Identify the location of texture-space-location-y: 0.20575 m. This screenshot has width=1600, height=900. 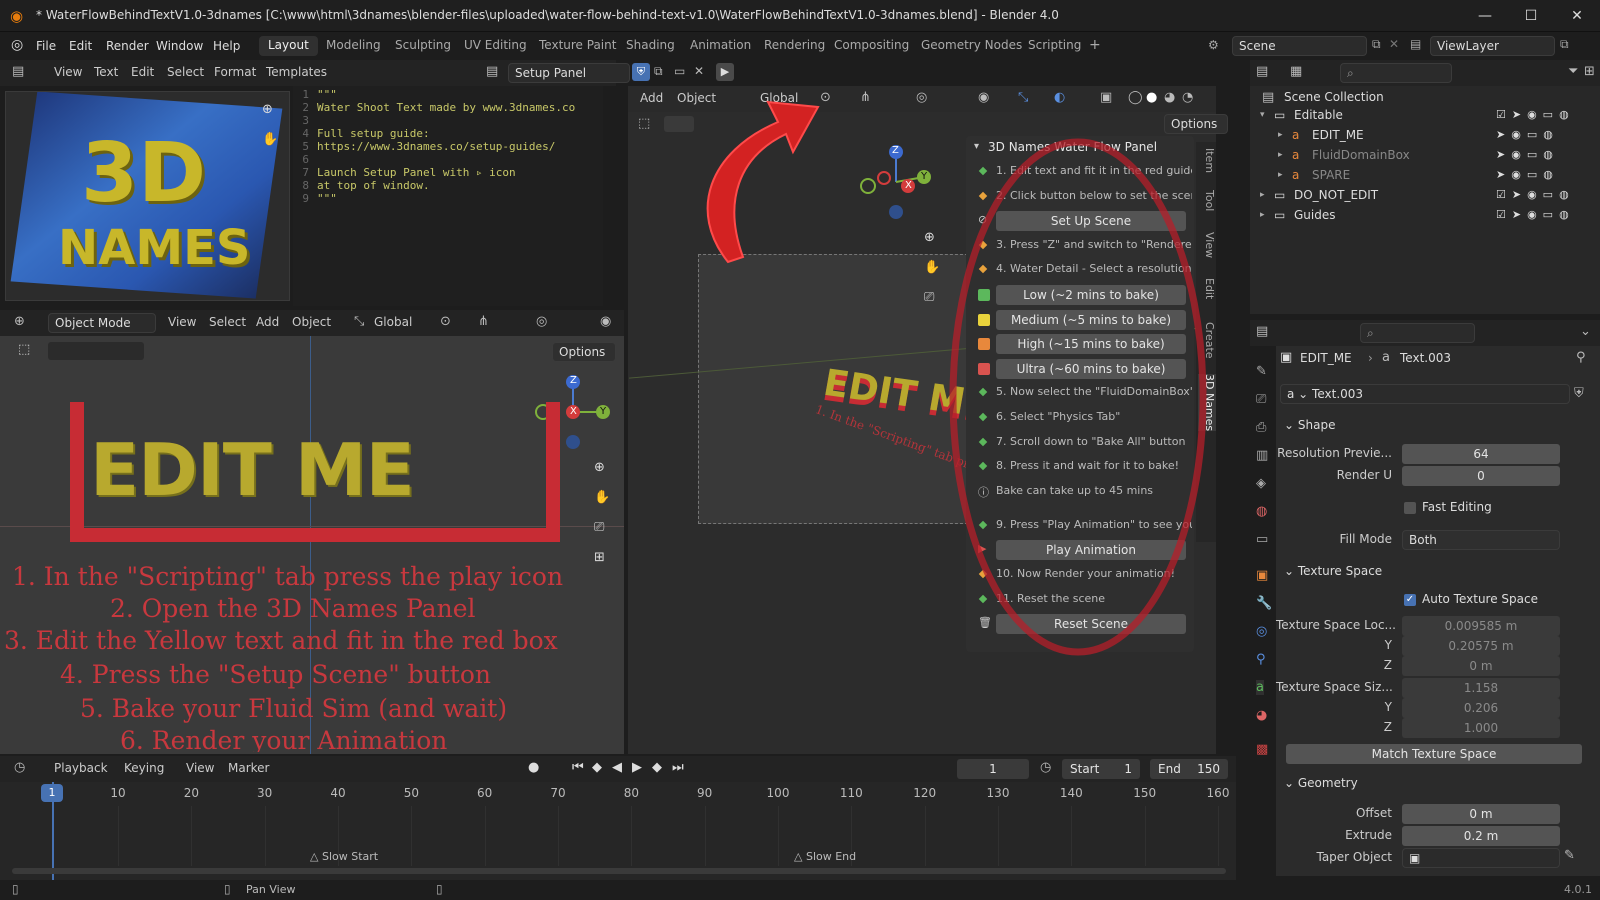
(1481, 646).